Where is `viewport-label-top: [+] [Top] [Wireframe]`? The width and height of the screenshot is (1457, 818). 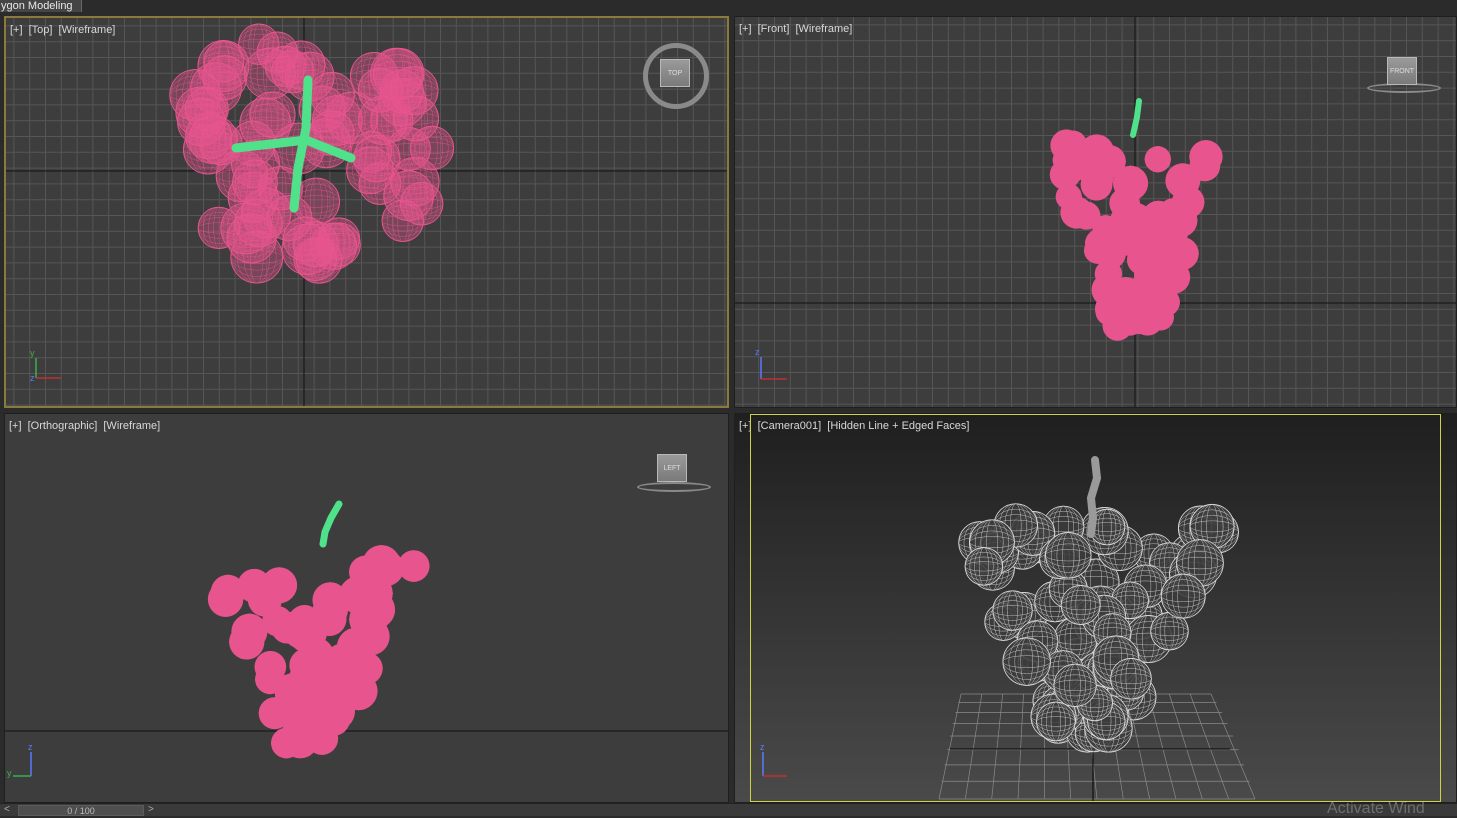 viewport-label-top: [+] [Top] [Wireframe] is located at coordinates (64, 30).